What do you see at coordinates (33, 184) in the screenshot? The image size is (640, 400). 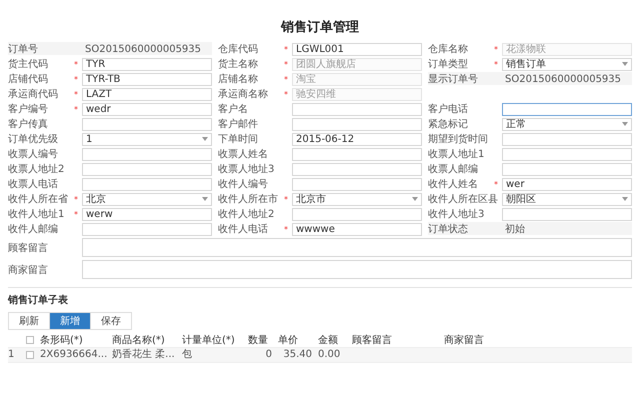 I see `field-label: 收票人电话` at bounding box center [33, 184].